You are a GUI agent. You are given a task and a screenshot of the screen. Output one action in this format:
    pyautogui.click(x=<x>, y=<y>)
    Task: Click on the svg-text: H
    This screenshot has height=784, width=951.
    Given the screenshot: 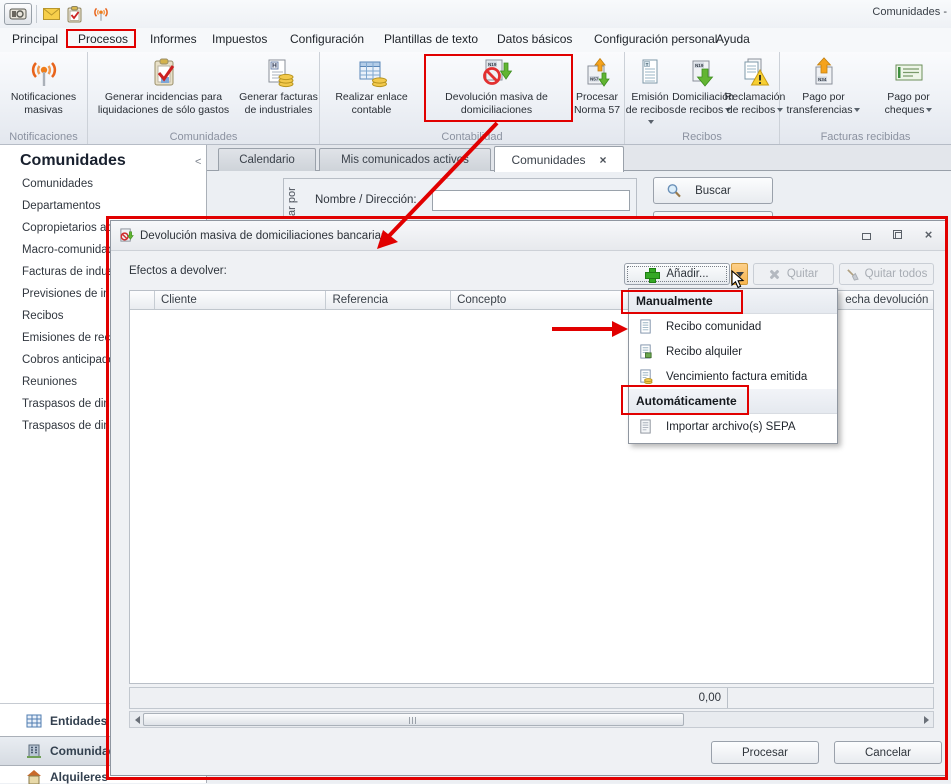 What is the action you would take?
    pyautogui.click(x=274, y=66)
    